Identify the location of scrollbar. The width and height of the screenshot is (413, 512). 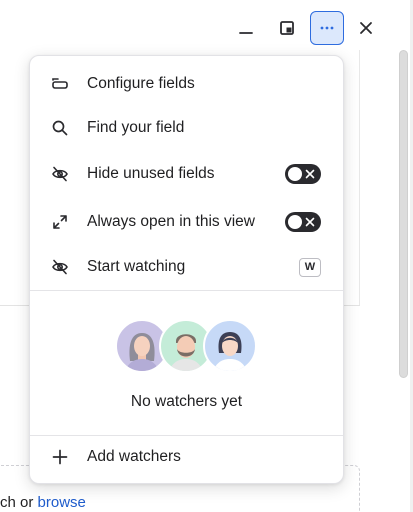
(403, 214).